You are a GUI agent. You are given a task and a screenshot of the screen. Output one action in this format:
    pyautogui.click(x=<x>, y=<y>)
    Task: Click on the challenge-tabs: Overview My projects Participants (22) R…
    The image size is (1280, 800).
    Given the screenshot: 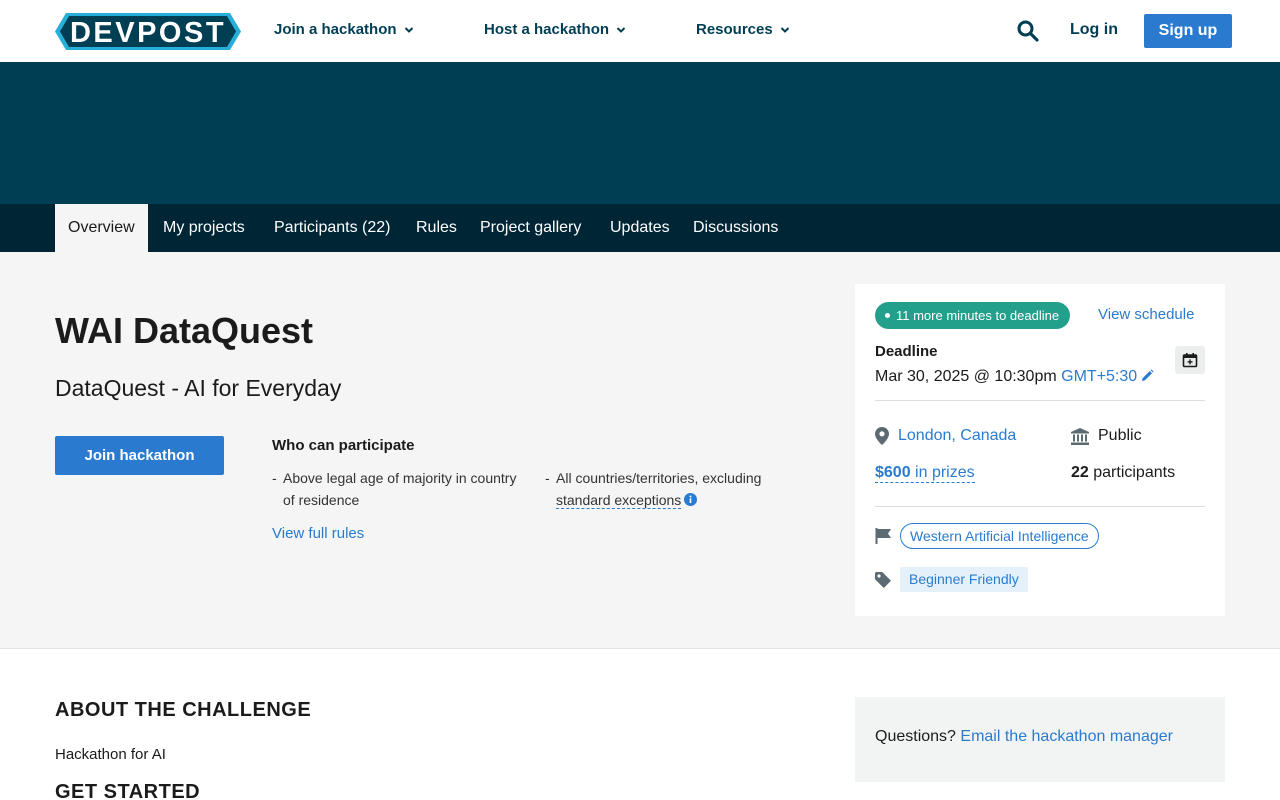 What is the action you would take?
    pyautogui.click(x=640, y=228)
    